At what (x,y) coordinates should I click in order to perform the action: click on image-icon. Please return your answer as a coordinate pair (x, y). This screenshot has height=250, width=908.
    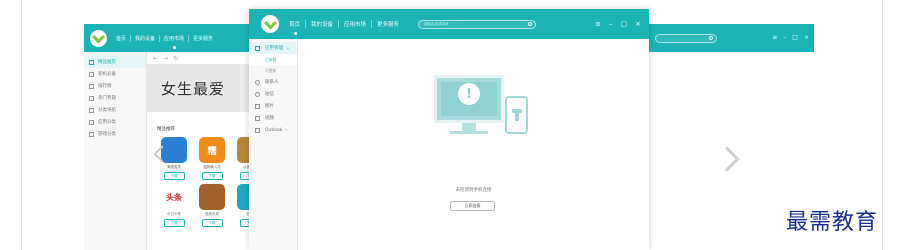
    Looking at the image, I should click on (257, 106).